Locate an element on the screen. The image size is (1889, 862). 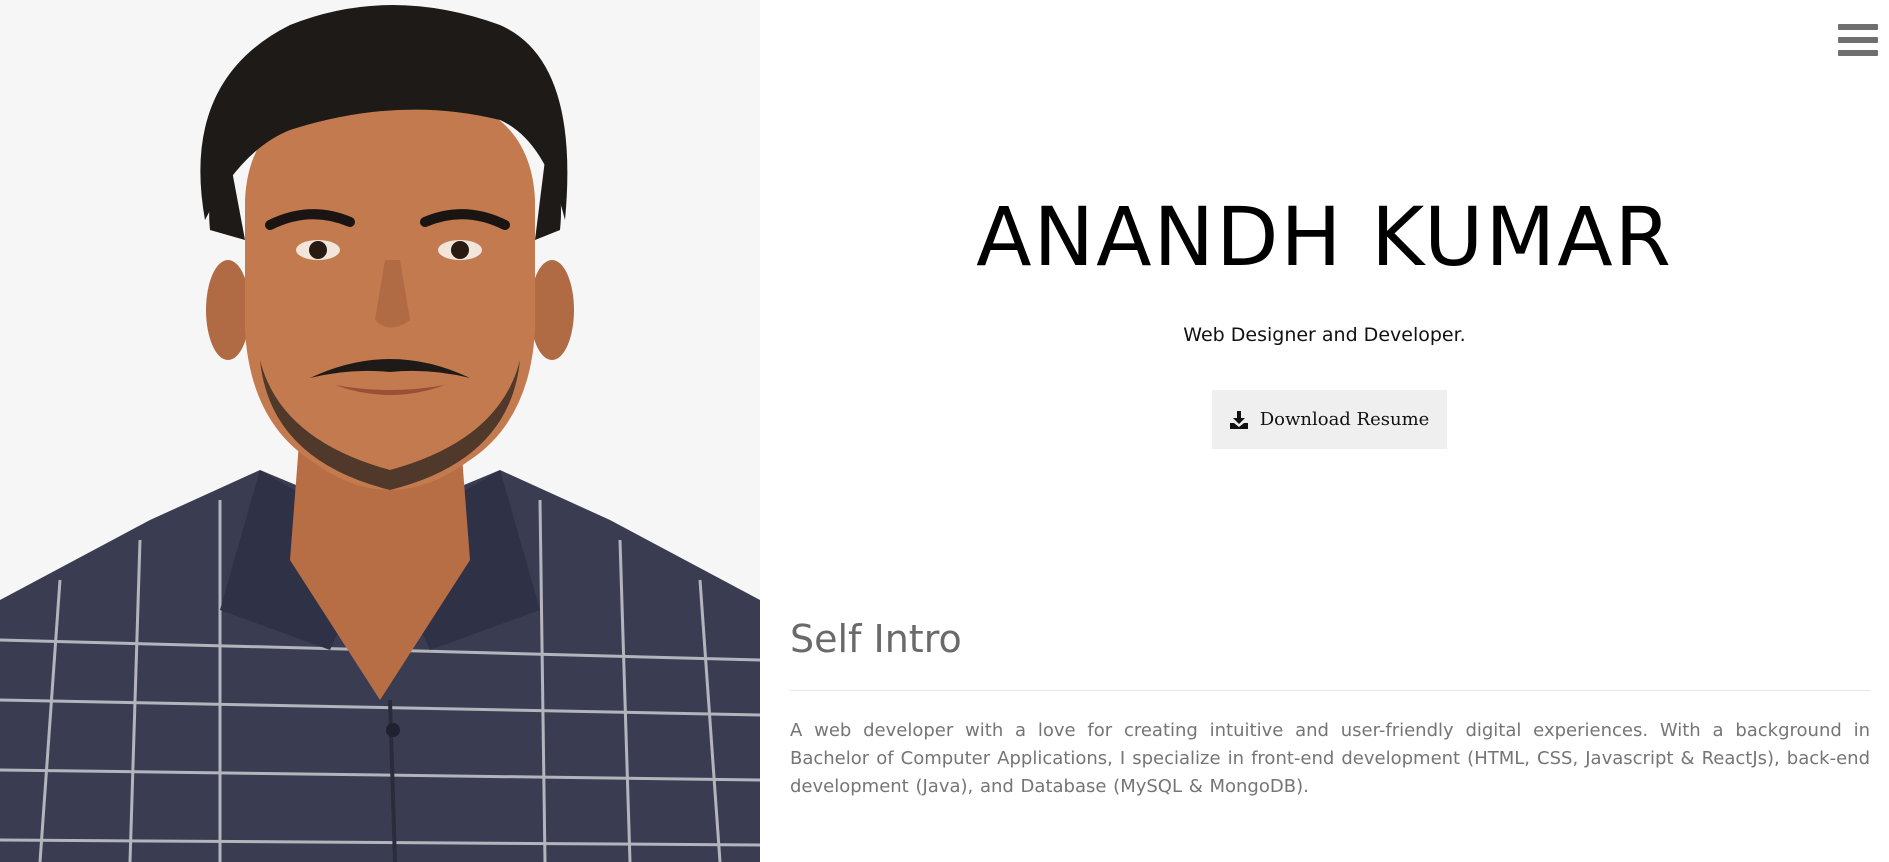
download-icon is located at coordinates (1238, 419).